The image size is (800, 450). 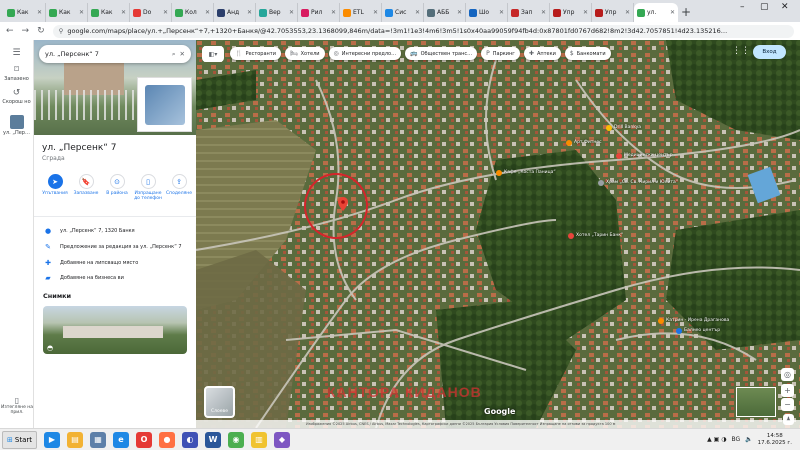 What do you see at coordinates (255, 53) in the screenshot?
I see `category-chip: 🍴 Ресторанти` at bounding box center [255, 53].